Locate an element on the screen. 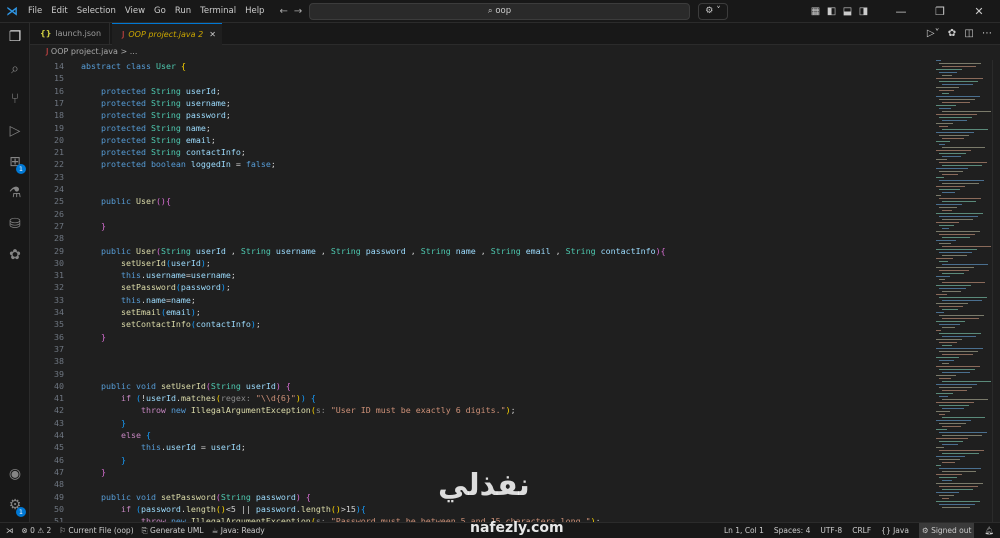 Image resolution: width=1000 pixels, height=538 pixels. code-token: userId is located at coordinates (200, 90).